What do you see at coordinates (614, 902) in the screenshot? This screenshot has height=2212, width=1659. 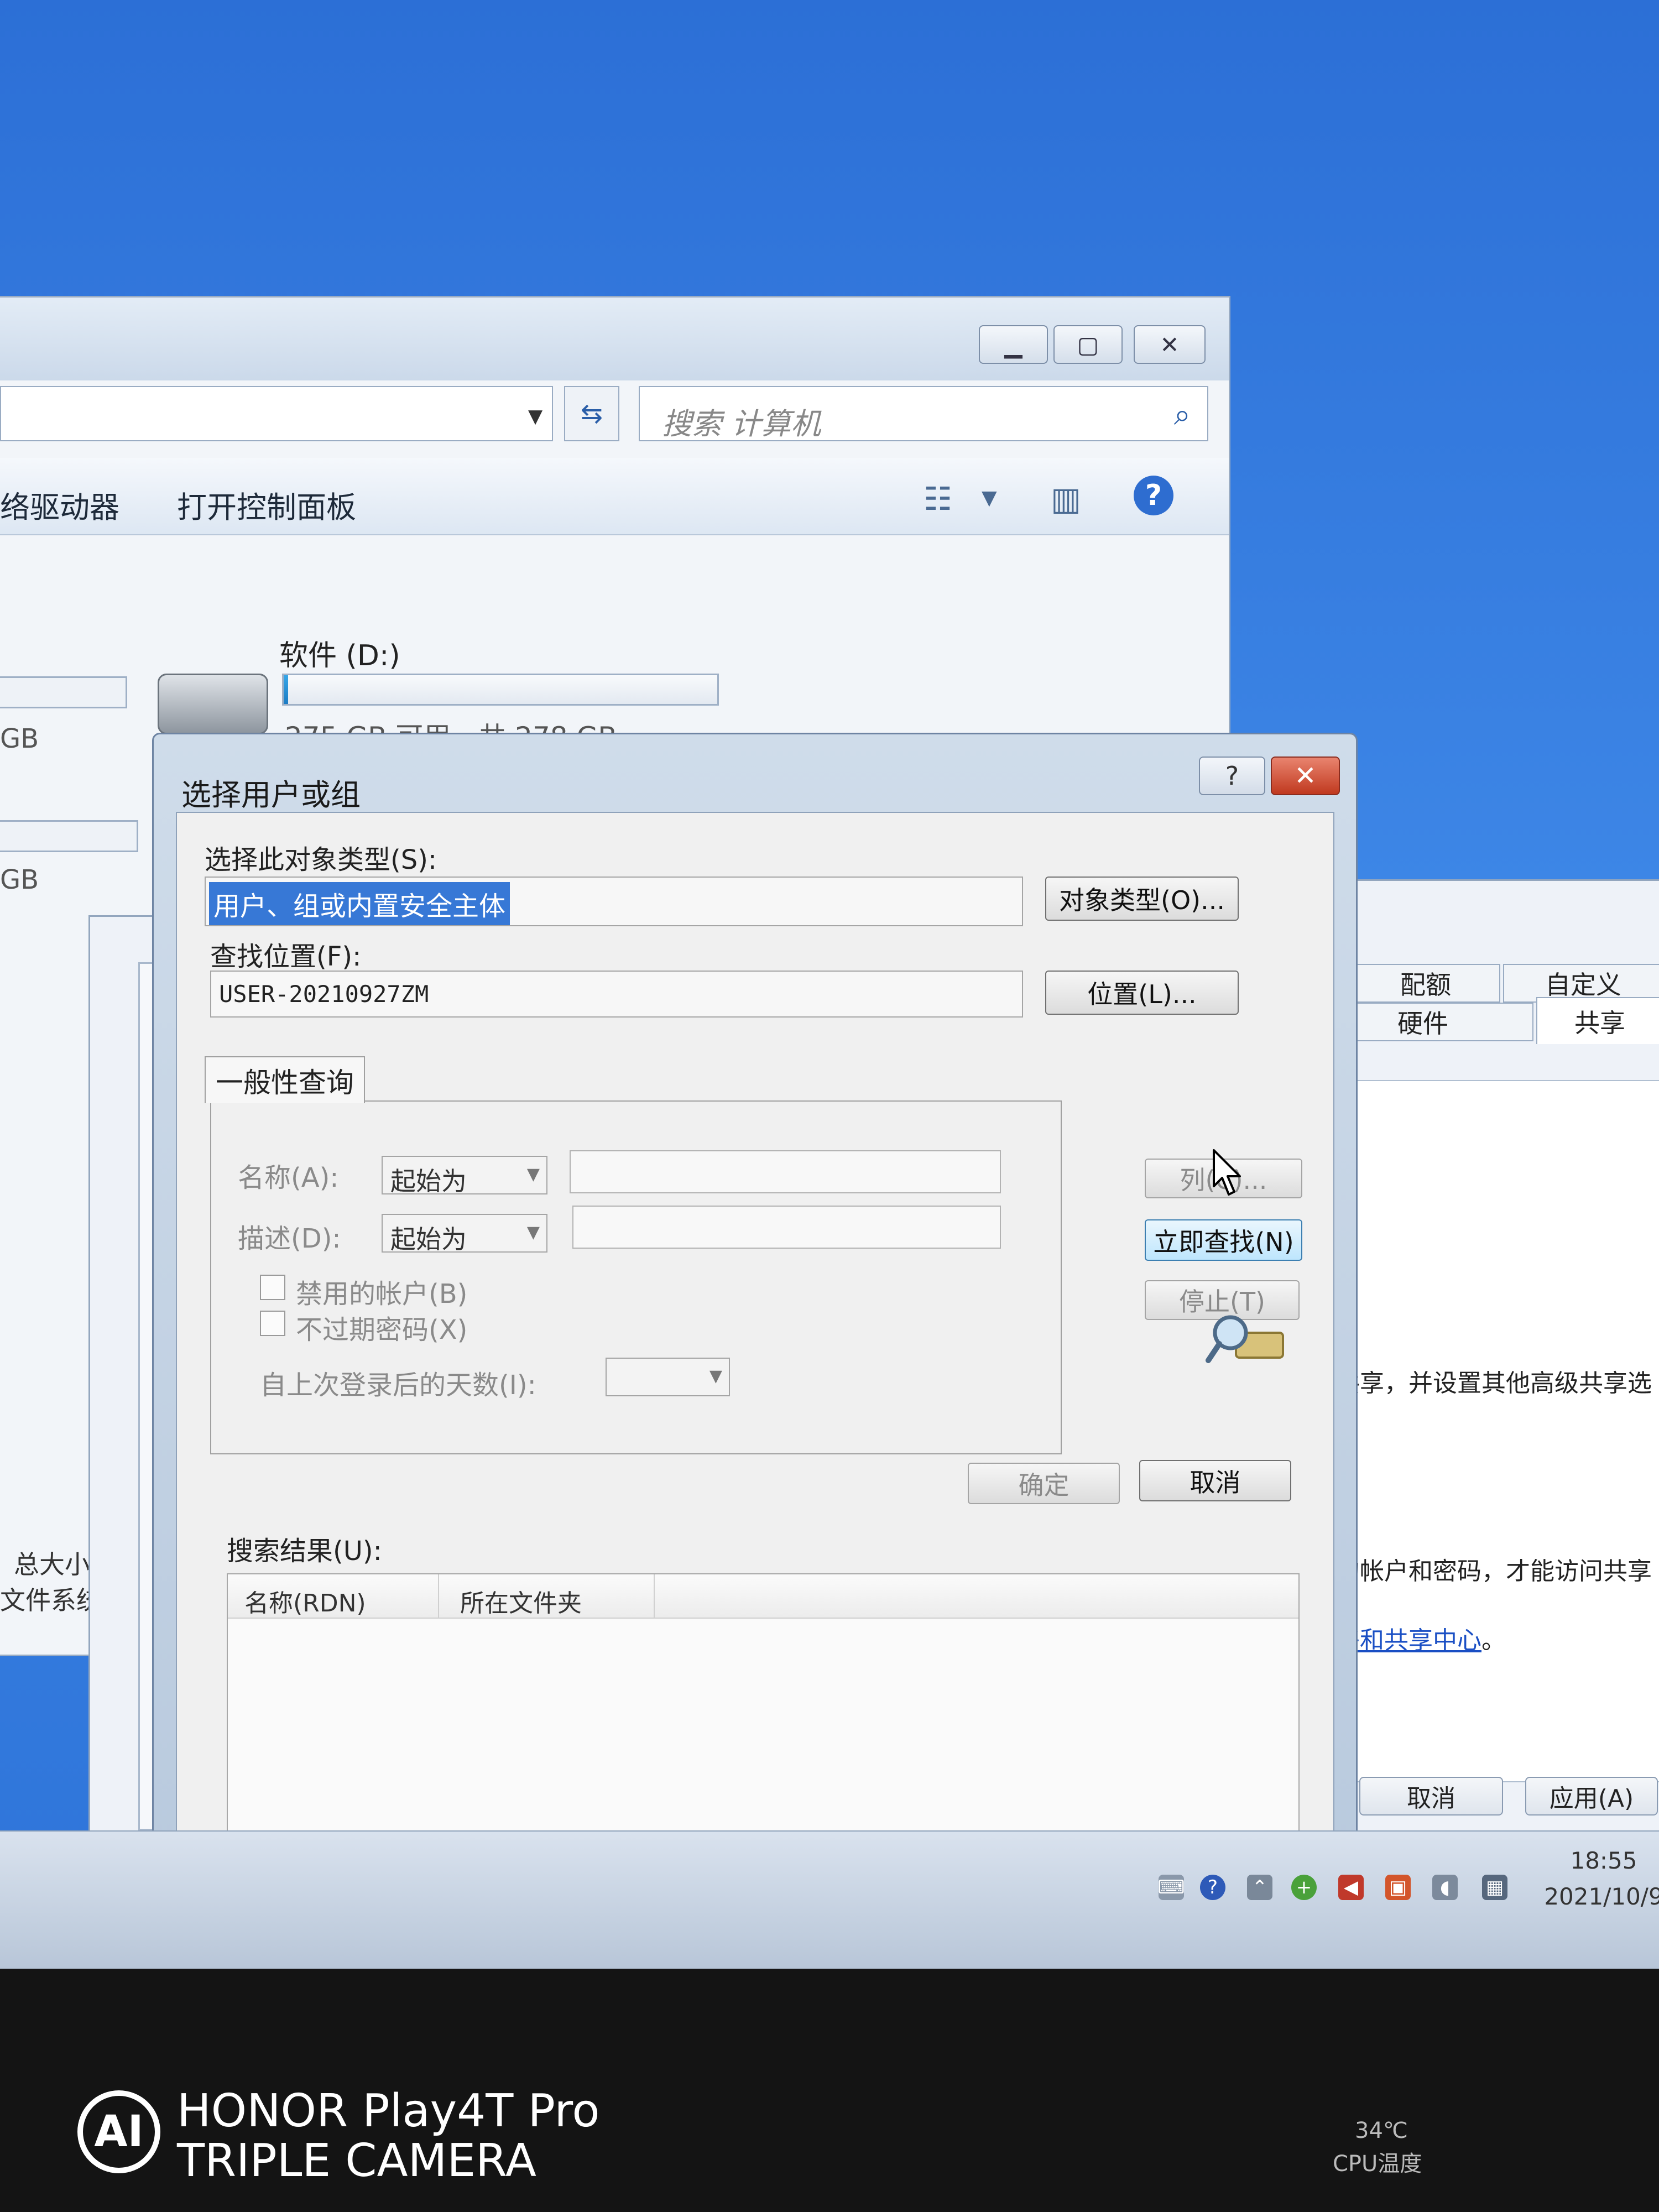 I see `object-type-field: 用户、组或内置安全主体` at bounding box center [614, 902].